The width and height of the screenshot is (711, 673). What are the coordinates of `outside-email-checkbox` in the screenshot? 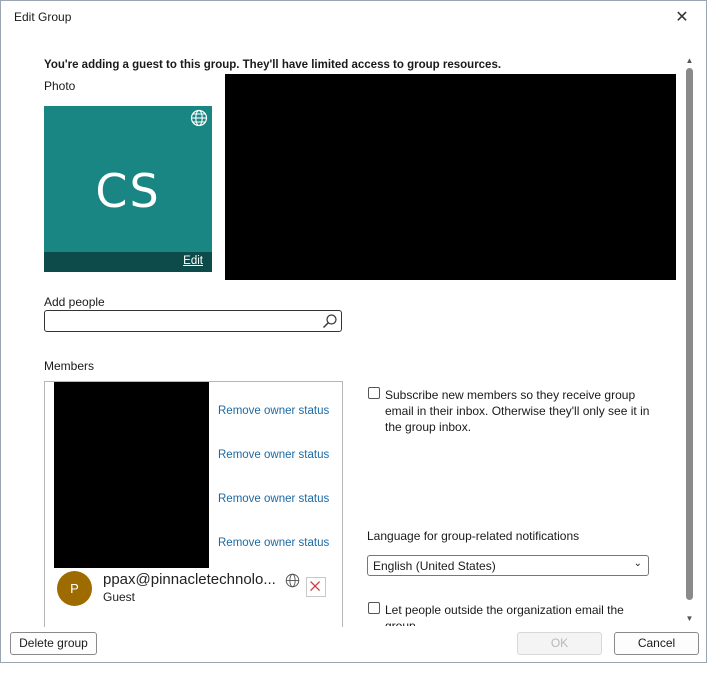 It's located at (374, 608).